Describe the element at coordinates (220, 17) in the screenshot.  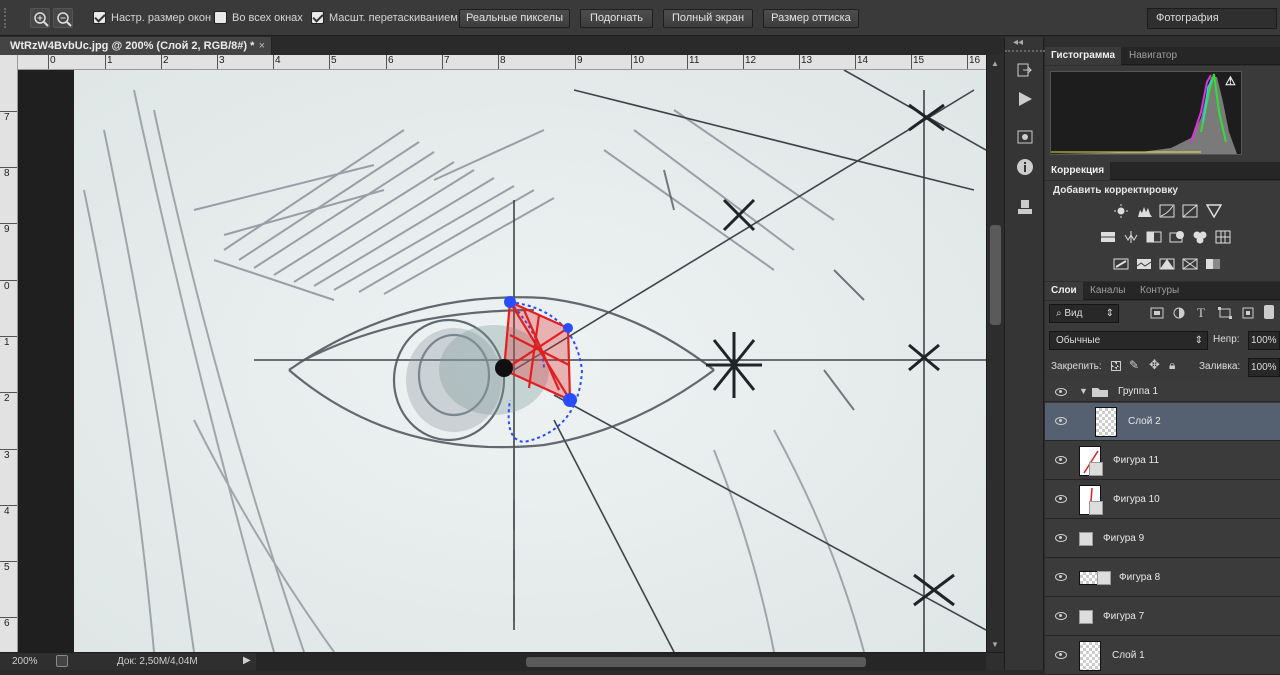
I see `all-windows-checkbox` at that location.